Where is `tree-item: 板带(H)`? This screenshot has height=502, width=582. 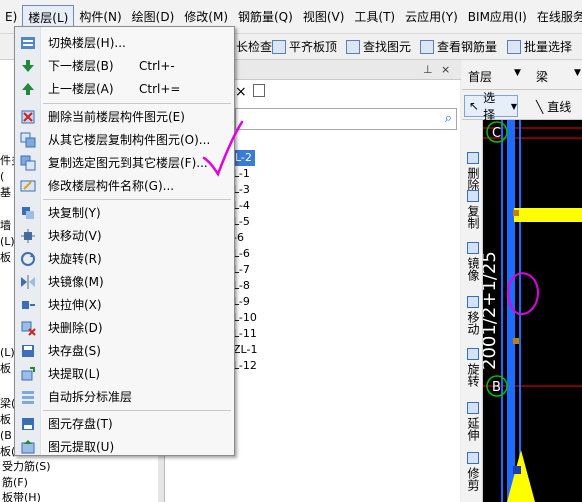 tree-item: 板带(H) is located at coordinates (21, 496).